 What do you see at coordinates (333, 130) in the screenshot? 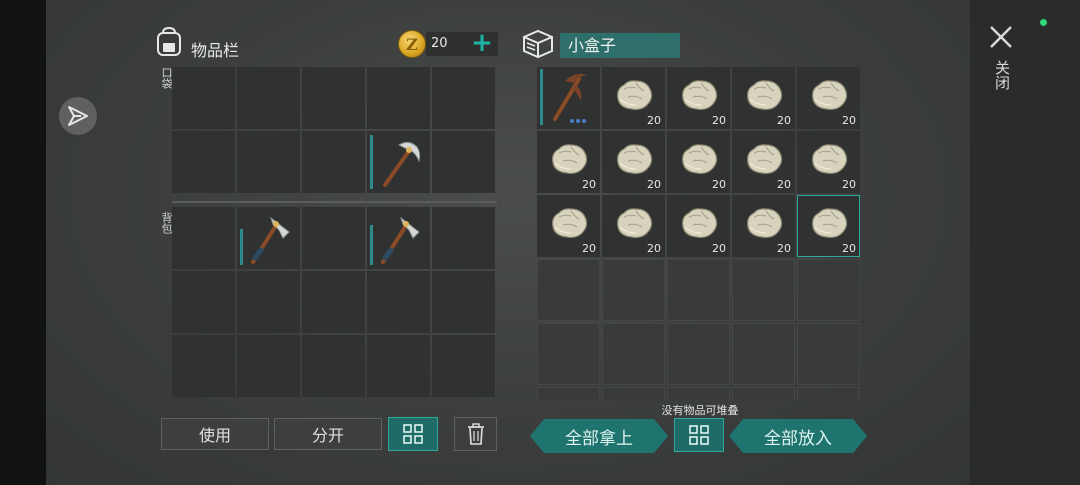
I see `pocket-grid` at bounding box center [333, 130].